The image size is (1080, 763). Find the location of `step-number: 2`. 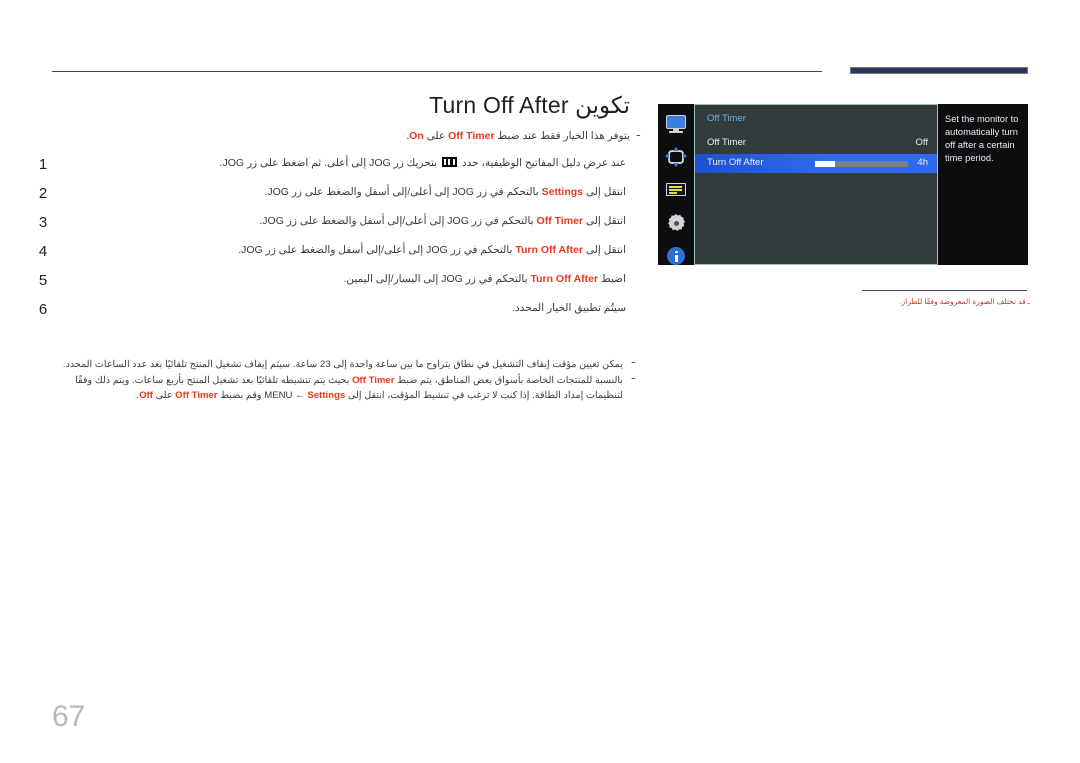

step-number: 2 is located at coordinates (43, 193).